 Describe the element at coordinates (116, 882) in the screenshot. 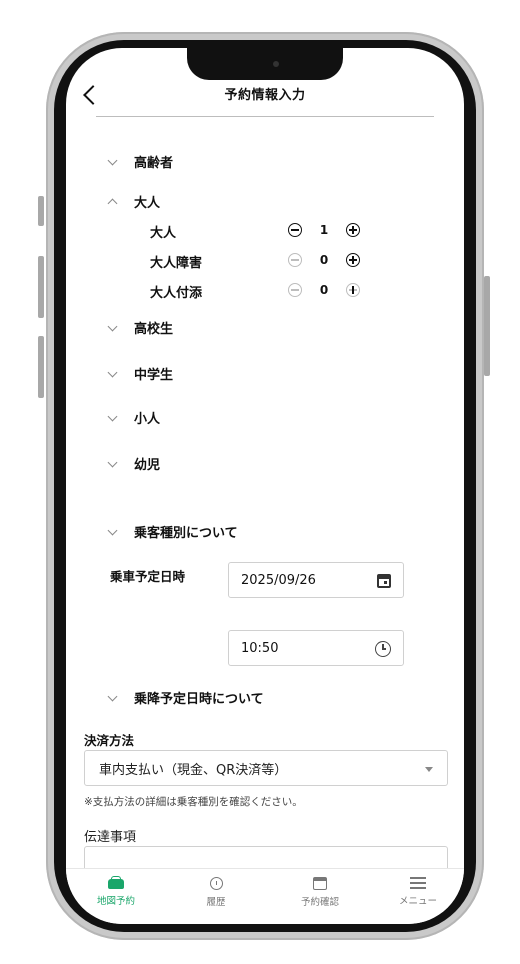

I see `car-icon` at that location.